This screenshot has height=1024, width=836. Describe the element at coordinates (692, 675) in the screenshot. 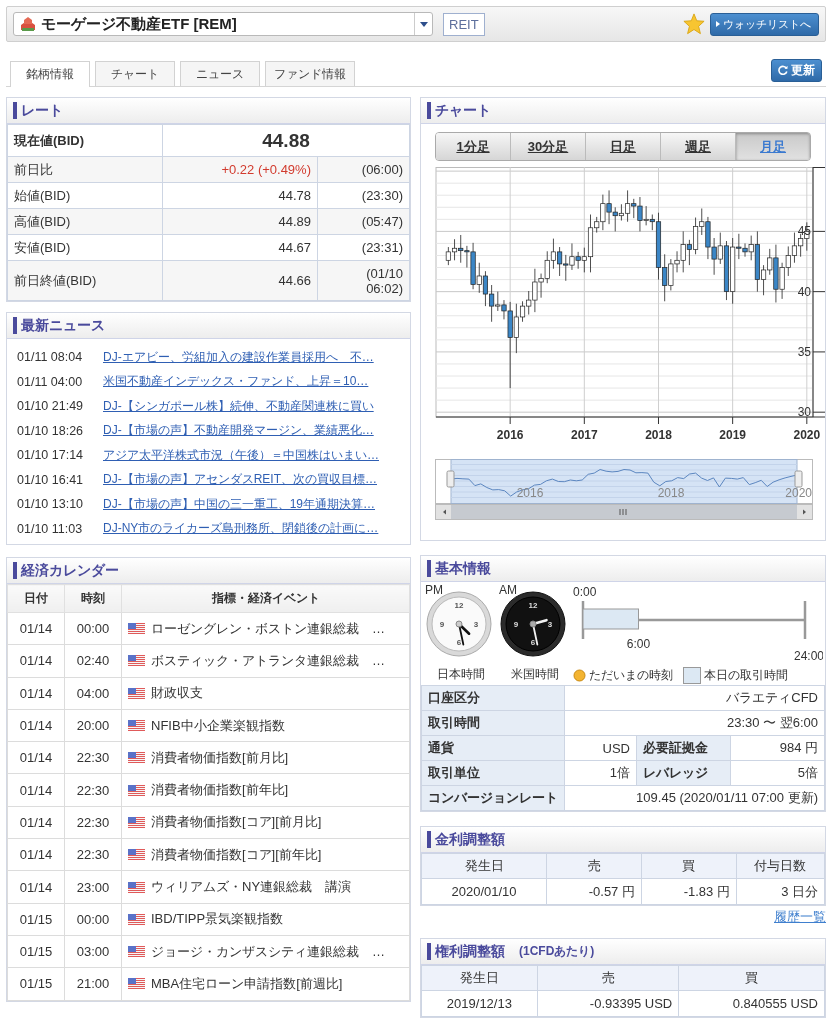

I see `swatch-icon` at that location.